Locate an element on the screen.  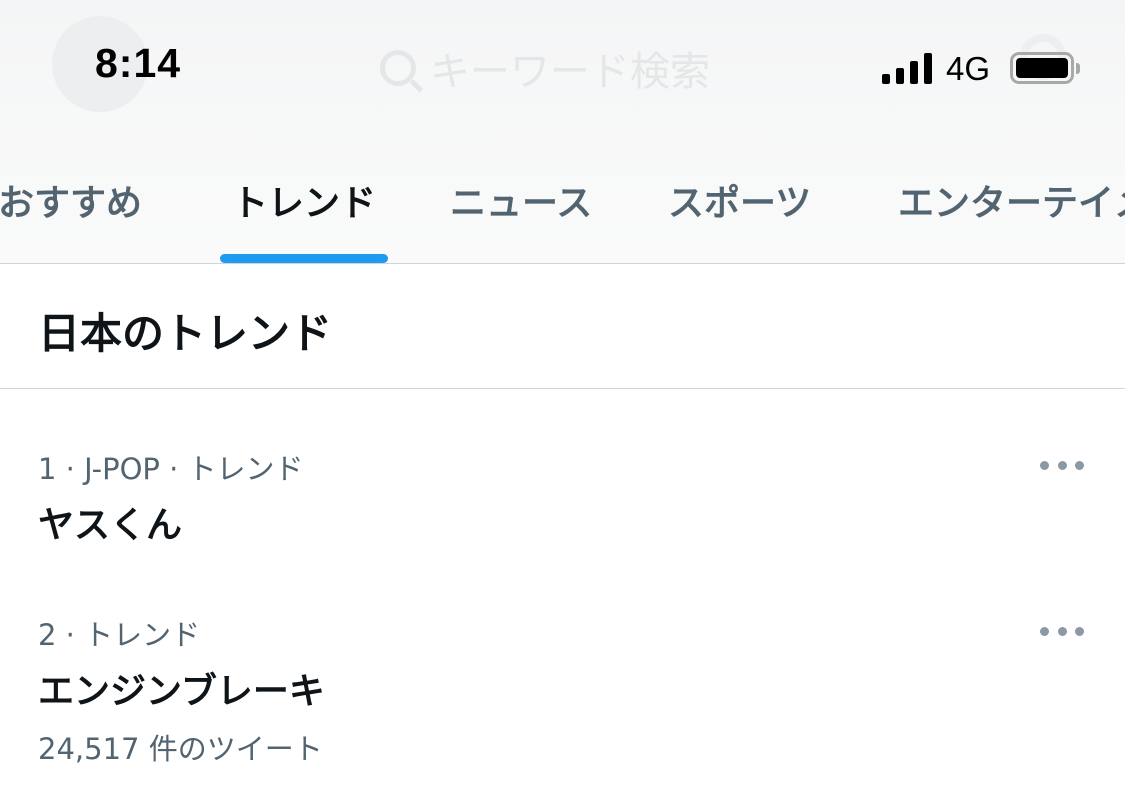
search-icon is located at coordinates (398, 68).